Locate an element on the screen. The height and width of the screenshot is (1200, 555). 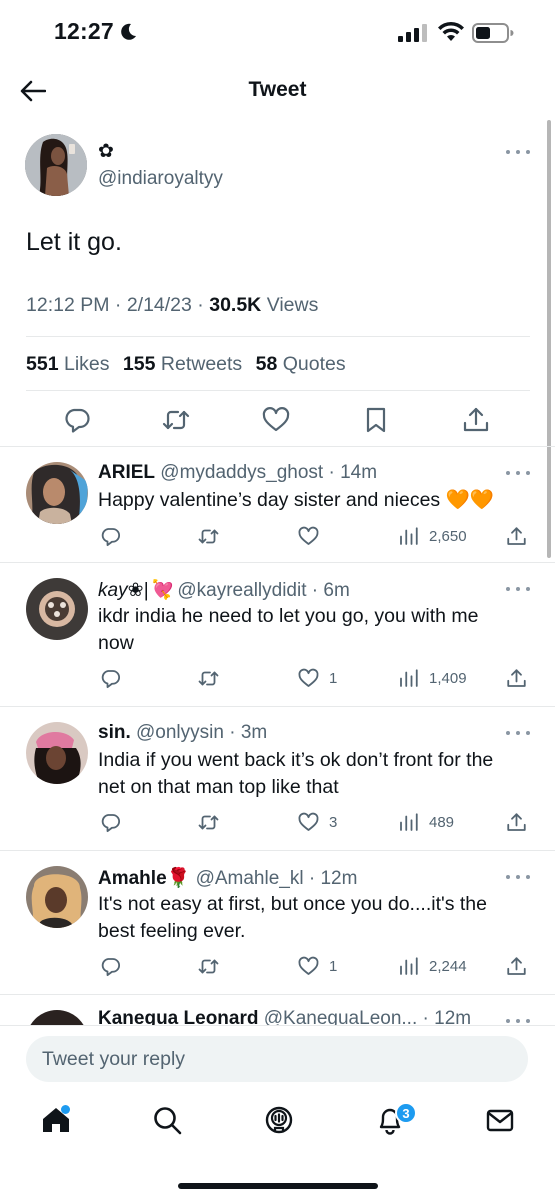
view-count: 2,650 is located at coordinates (448, 536).